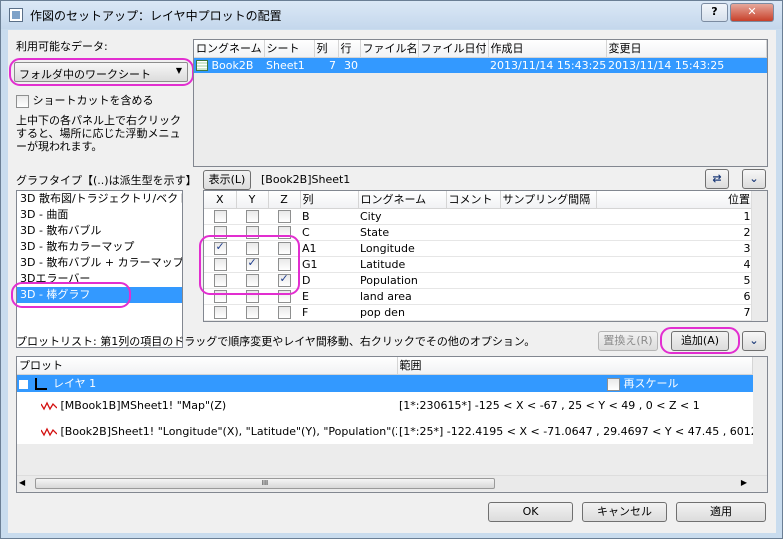 This screenshot has height=539, width=783. Describe the element at coordinates (22, 482) in the screenshot. I see `scroll-left-icon: ◀` at that location.